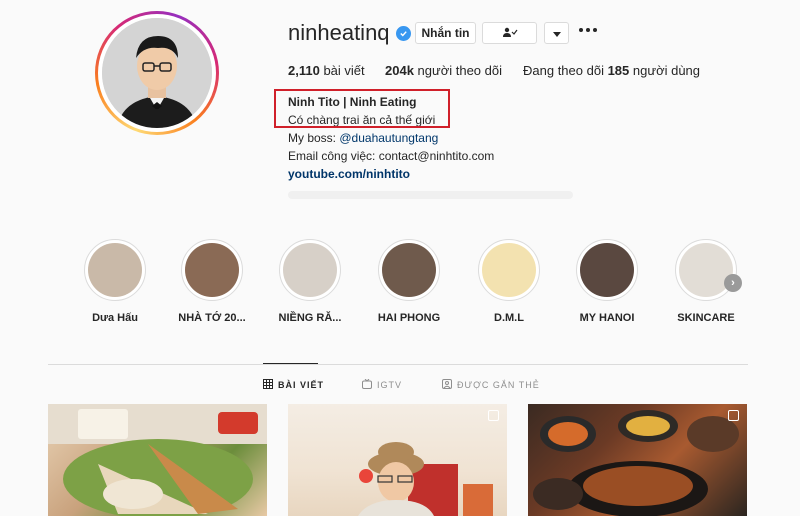 The height and width of the screenshot is (516, 800). What do you see at coordinates (430, 195) in the screenshot?
I see `blurred-content` at bounding box center [430, 195].